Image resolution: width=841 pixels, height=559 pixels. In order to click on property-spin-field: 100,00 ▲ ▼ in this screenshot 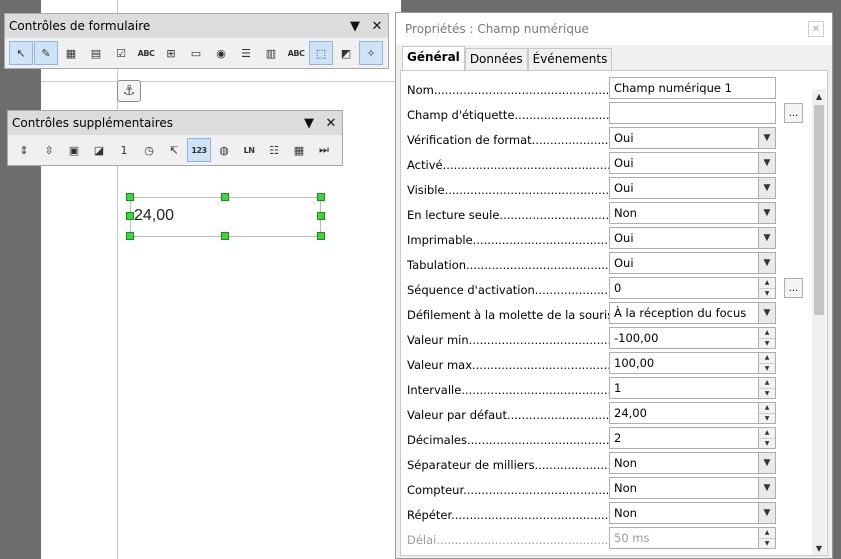, I will do `click(692, 363)`.